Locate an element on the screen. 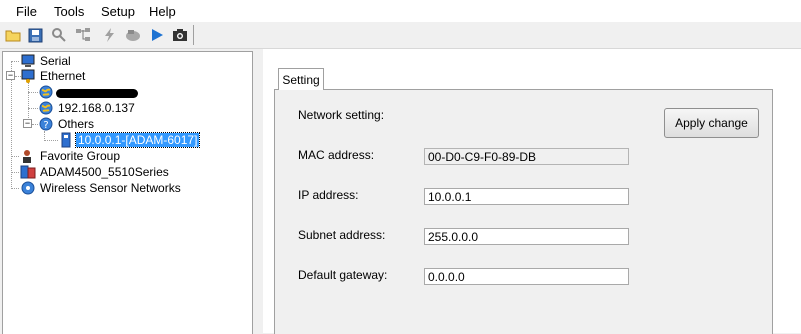  ip-address-label: IP address: is located at coordinates (328, 195).